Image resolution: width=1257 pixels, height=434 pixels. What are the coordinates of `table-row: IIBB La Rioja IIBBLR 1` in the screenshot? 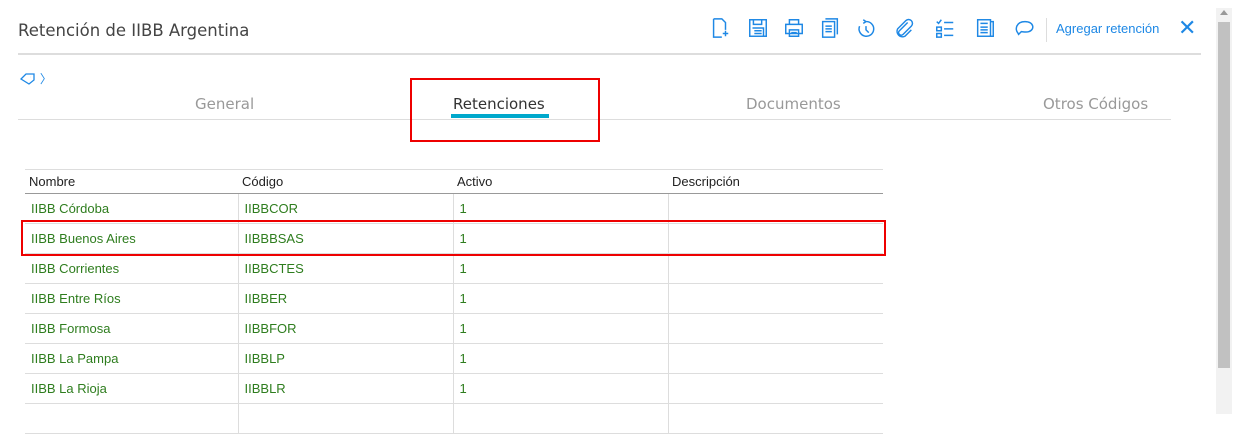 It's located at (454, 388).